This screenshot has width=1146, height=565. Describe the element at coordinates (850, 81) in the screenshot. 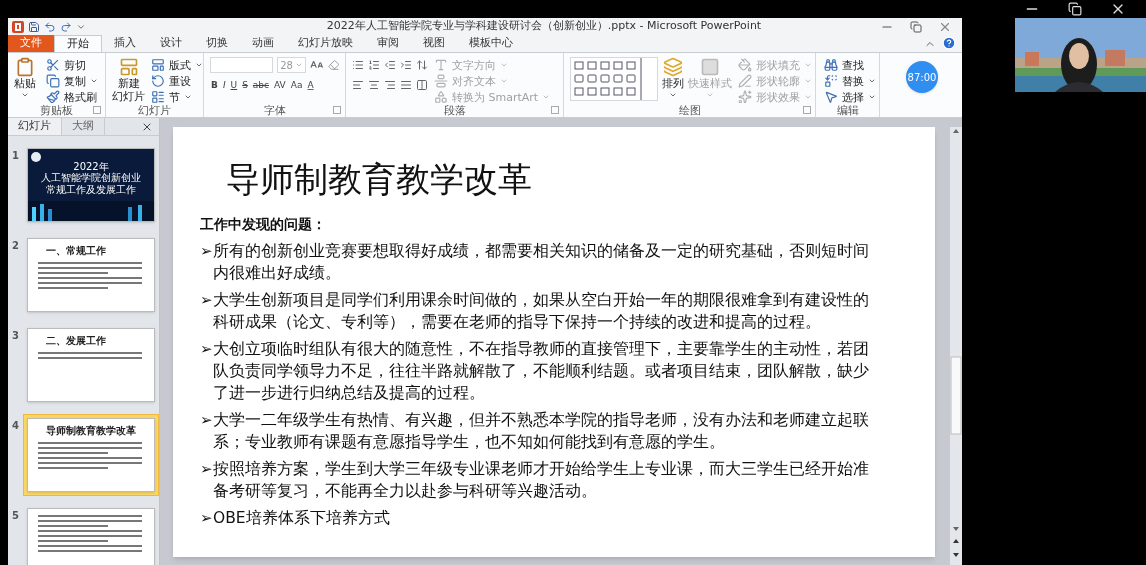

I see `ribbon-button: 替换` at that location.